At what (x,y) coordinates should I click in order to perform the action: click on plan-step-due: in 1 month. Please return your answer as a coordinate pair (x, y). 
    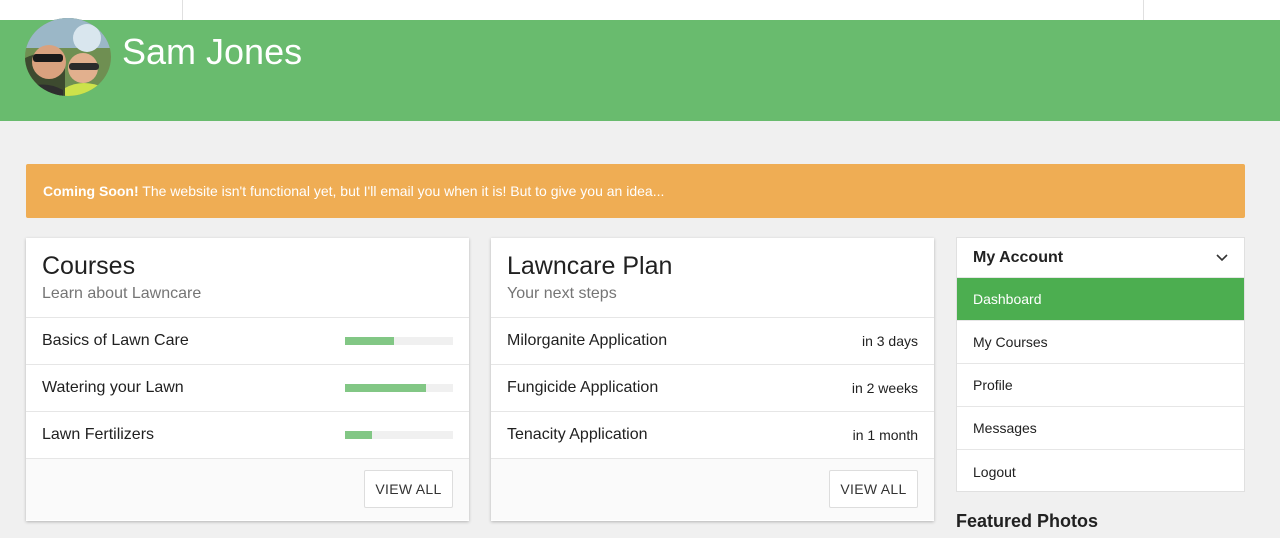
    Looking at the image, I should click on (885, 435).